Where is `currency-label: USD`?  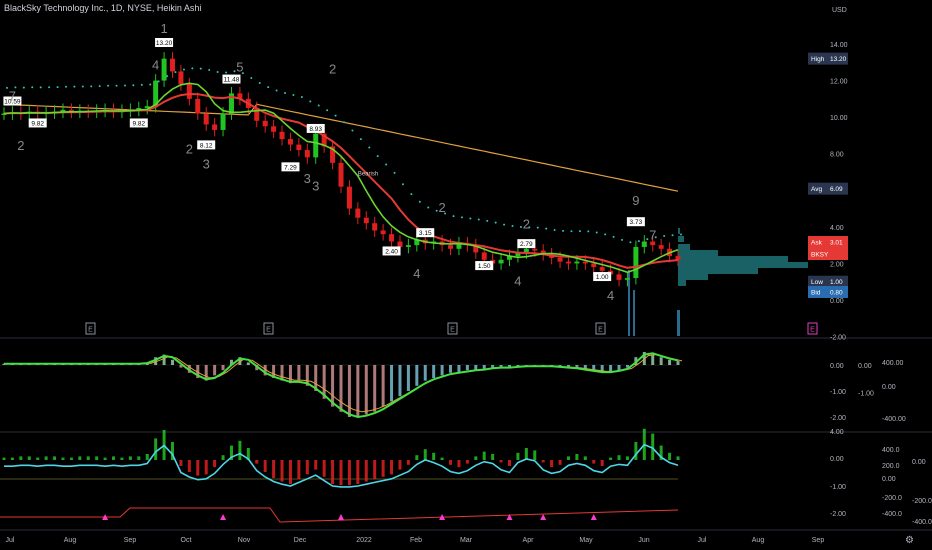 currency-label: USD is located at coordinates (839, 10).